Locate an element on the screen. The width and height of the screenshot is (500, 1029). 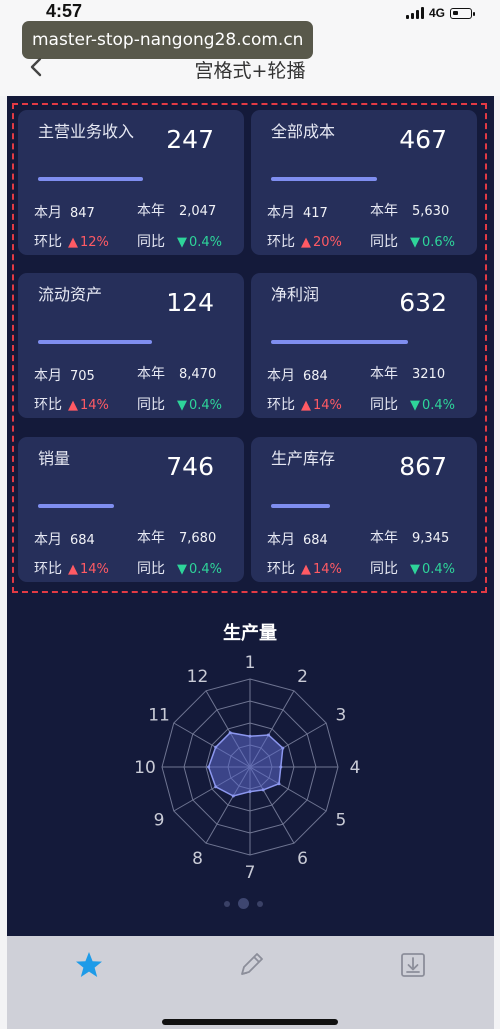
kpi-card: 主营业务收入 247 本月 847 本年 2,047 环比 ▲ 12% 同比 ▼ 0.4% is located at coordinates (131, 182).